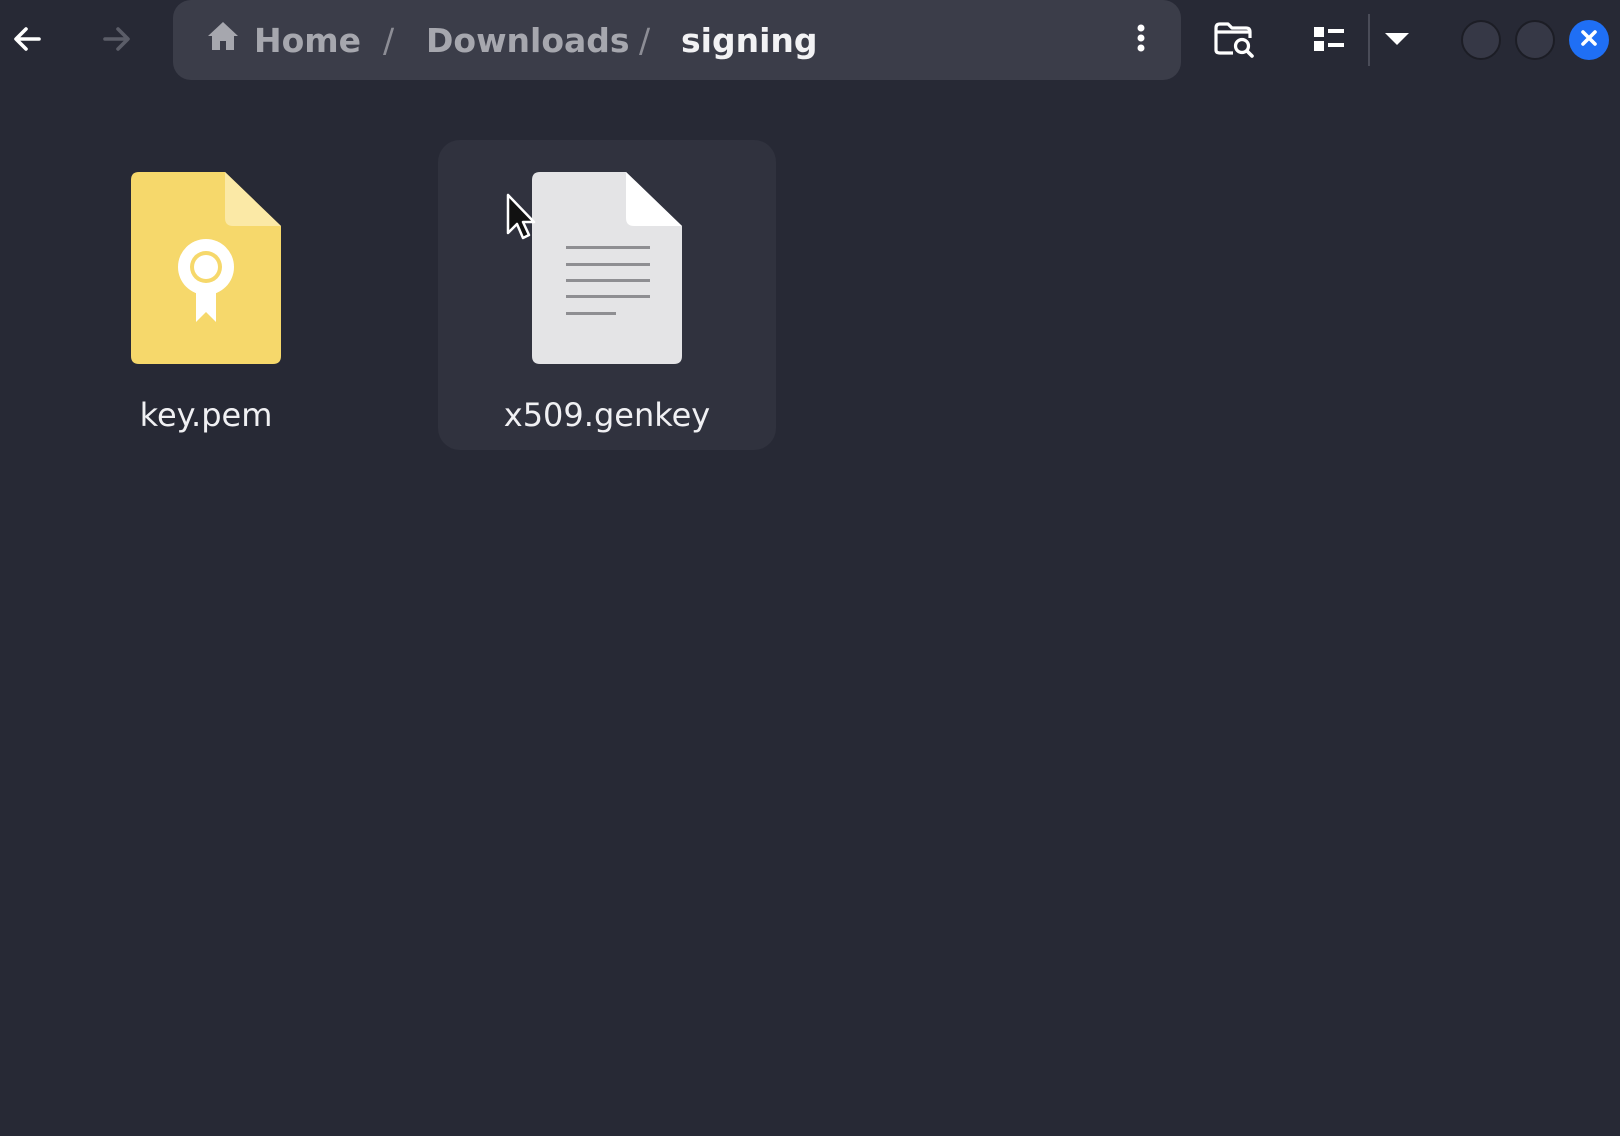 This screenshot has height=1136, width=1620. What do you see at coordinates (1369, 40) in the screenshot?
I see `toolbar-divider` at bounding box center [1369, 40].